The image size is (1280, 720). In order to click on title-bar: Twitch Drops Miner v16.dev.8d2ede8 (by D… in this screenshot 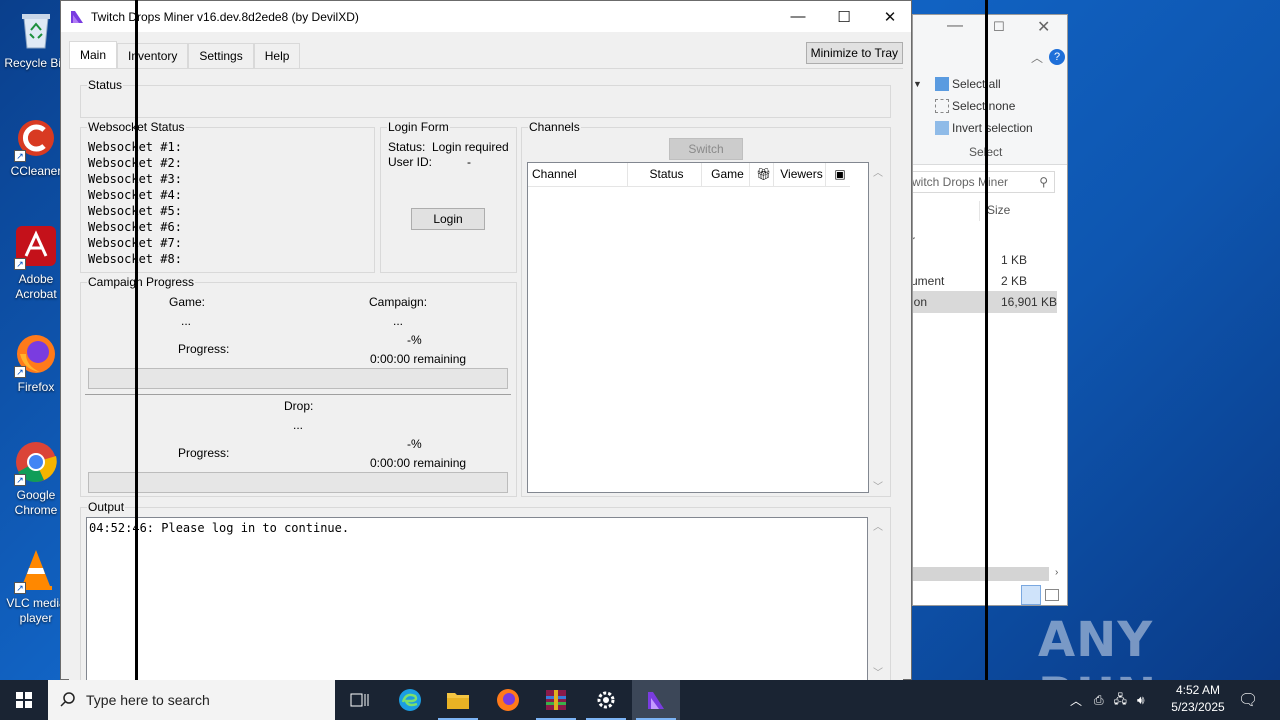, I will do `click(486, 16)`.